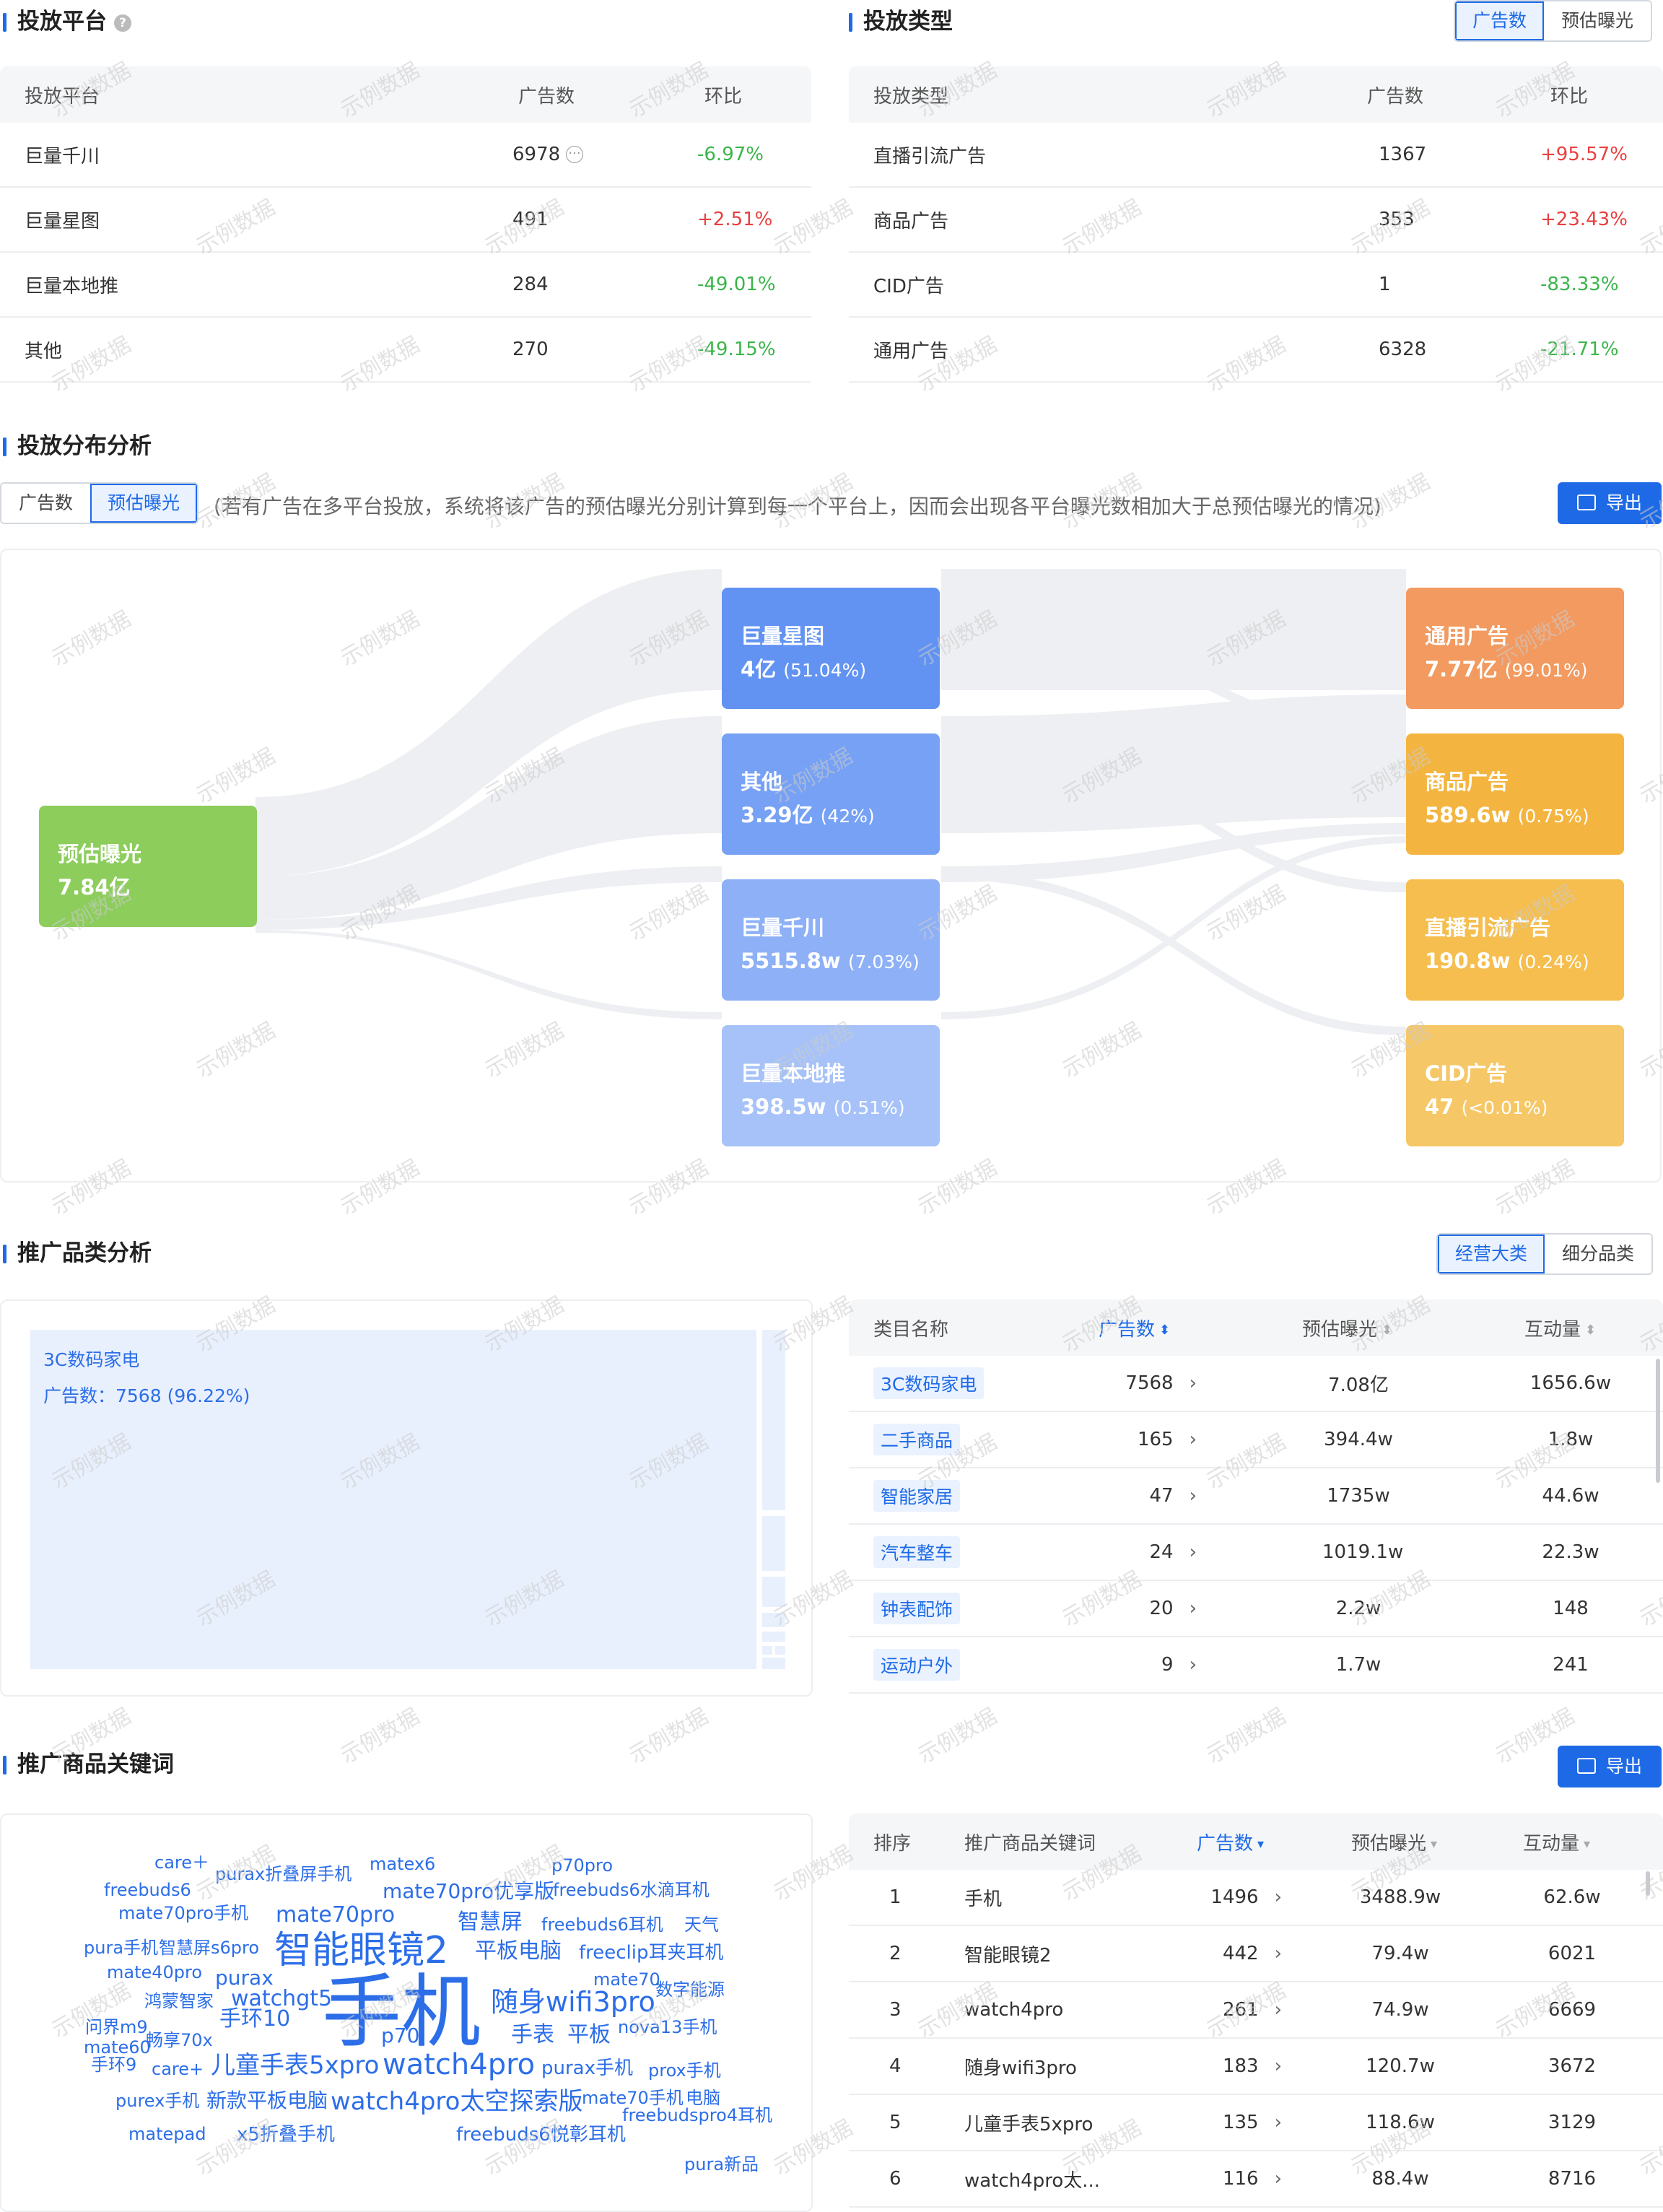 The height and width of the screenshot is (2212, 1663). What do you see at coordinates (405, 220) in the screenshot?
I see `table-row: 巨量星图 491 +2.51%` at bounding box center [405, 220].